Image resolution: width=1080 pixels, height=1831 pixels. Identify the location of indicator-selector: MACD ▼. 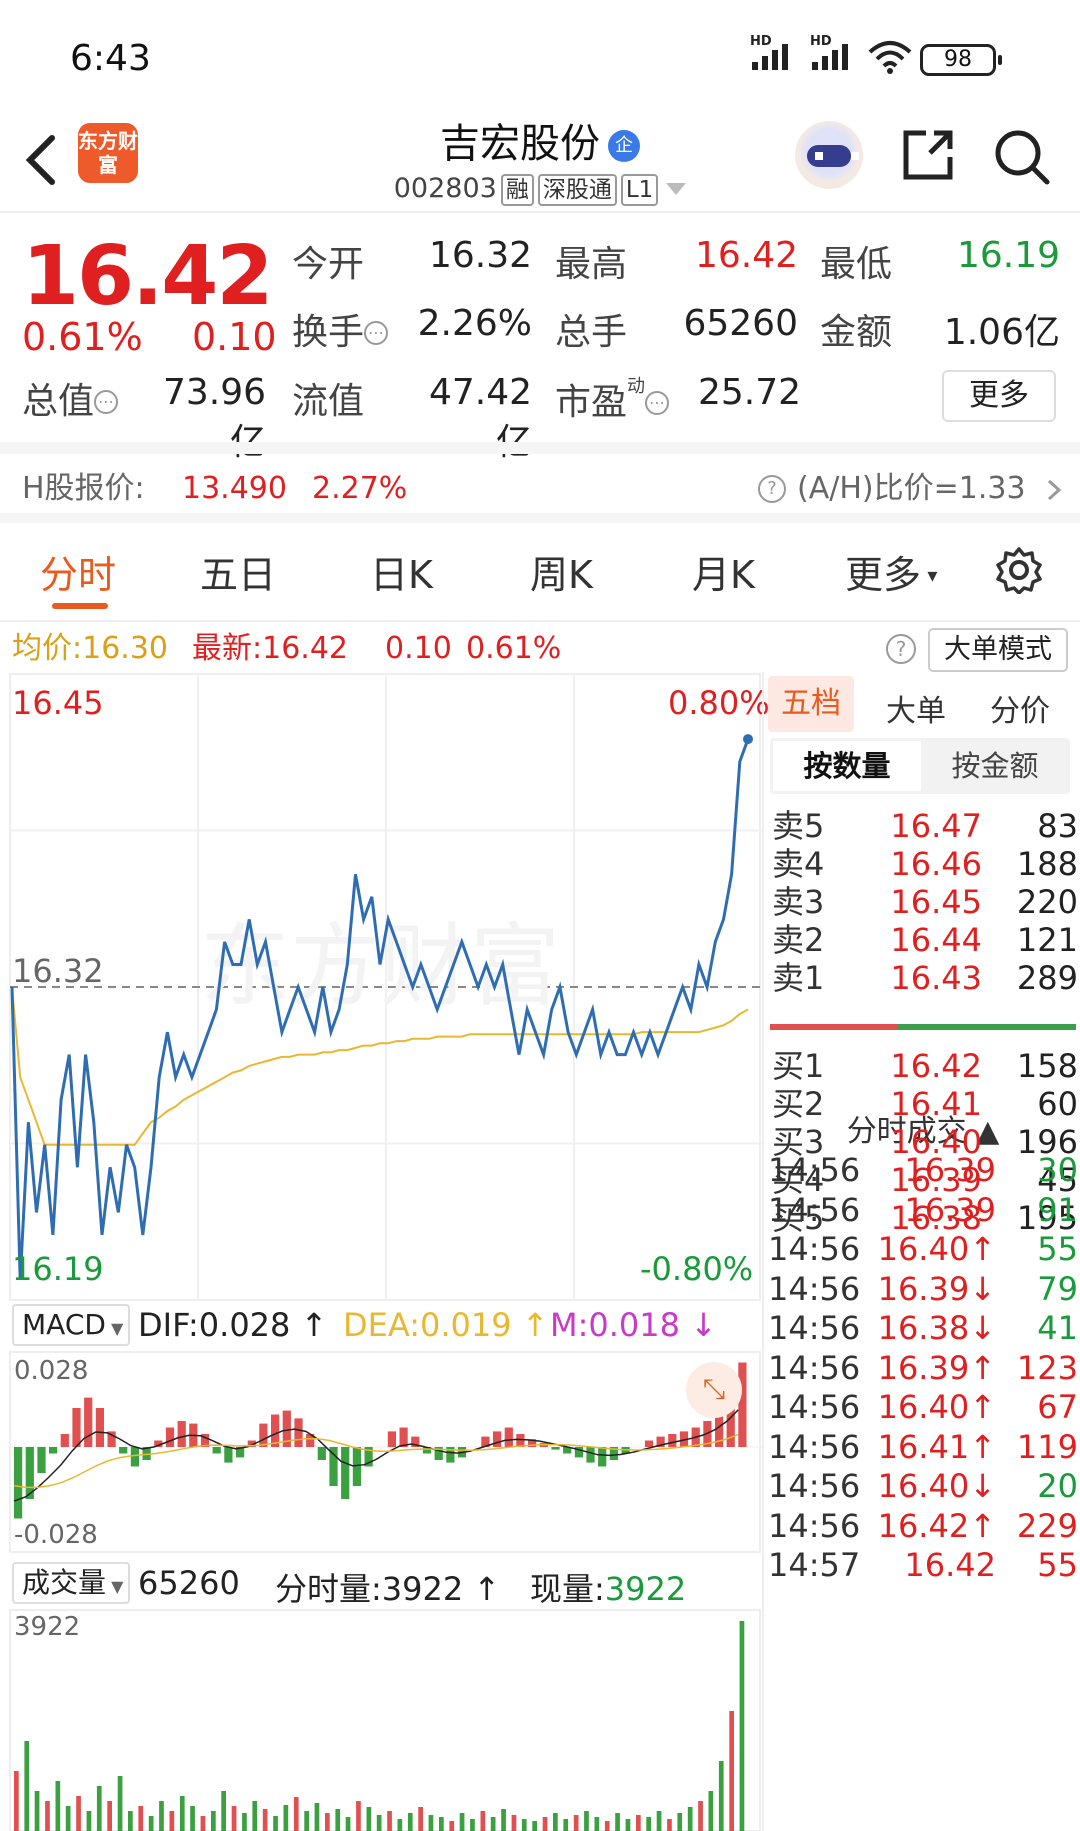
(71, 1325).